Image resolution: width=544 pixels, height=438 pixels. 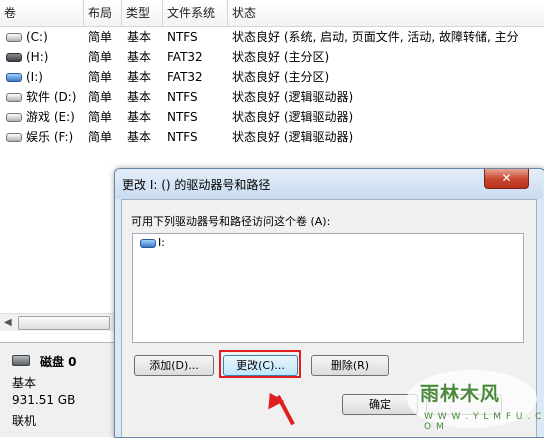 What do you see at coordinates (460, 394) in the screenshot?
I see `watermark-text: 雨林木风` at bounding box center [460, 394].